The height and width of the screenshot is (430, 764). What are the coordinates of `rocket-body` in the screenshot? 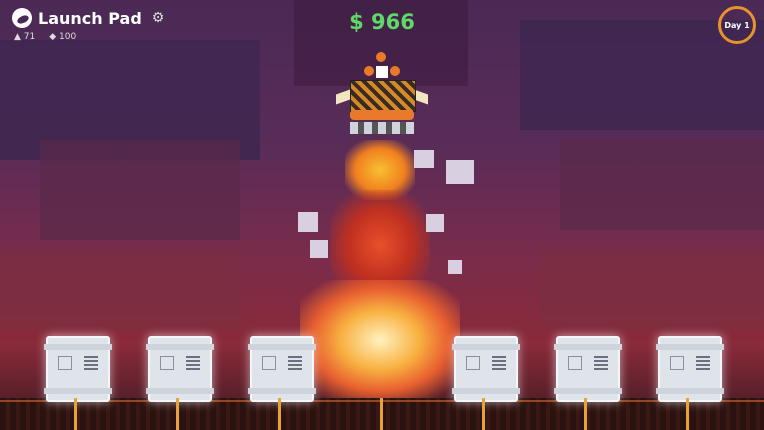 It's located at (383, 96).